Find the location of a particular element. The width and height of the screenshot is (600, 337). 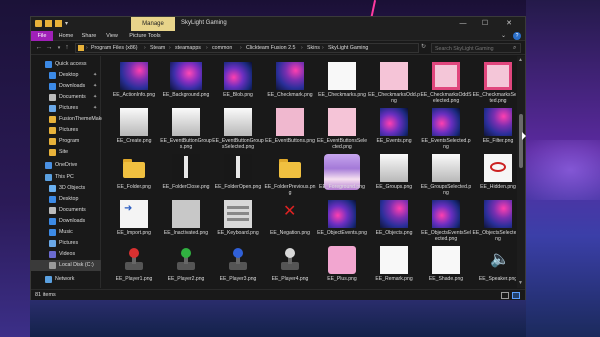

file-name: EE_ObjectEvents.png is located at coordinates (342, 233).